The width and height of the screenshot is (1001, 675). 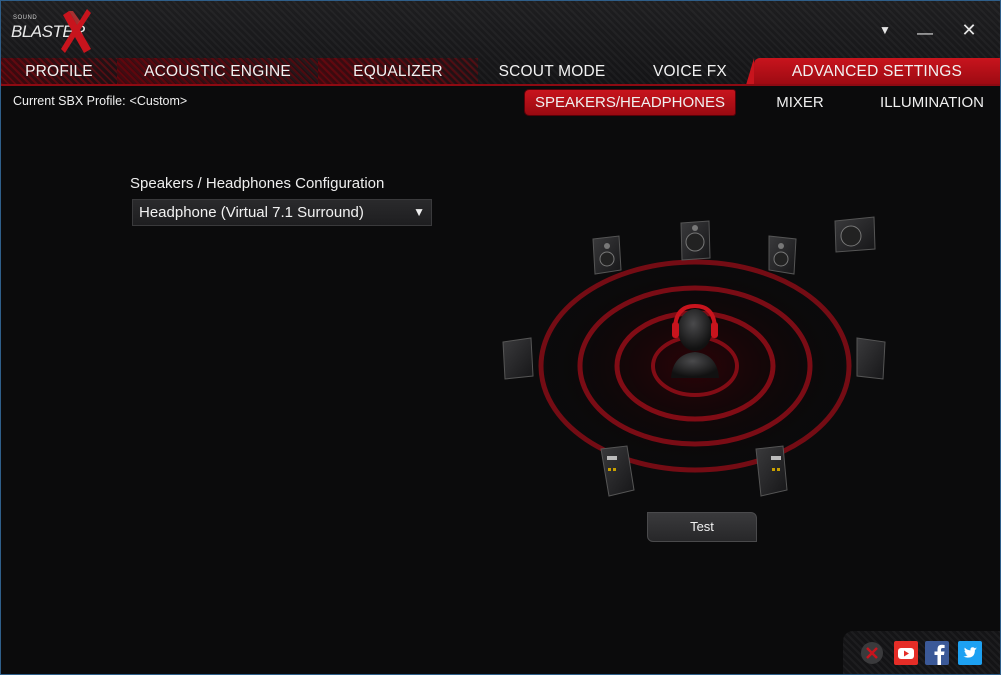 What do you see at coordinates (872, 653) in the screenshot?
I see `x-circle-icon` at bounding box center [872, 653].